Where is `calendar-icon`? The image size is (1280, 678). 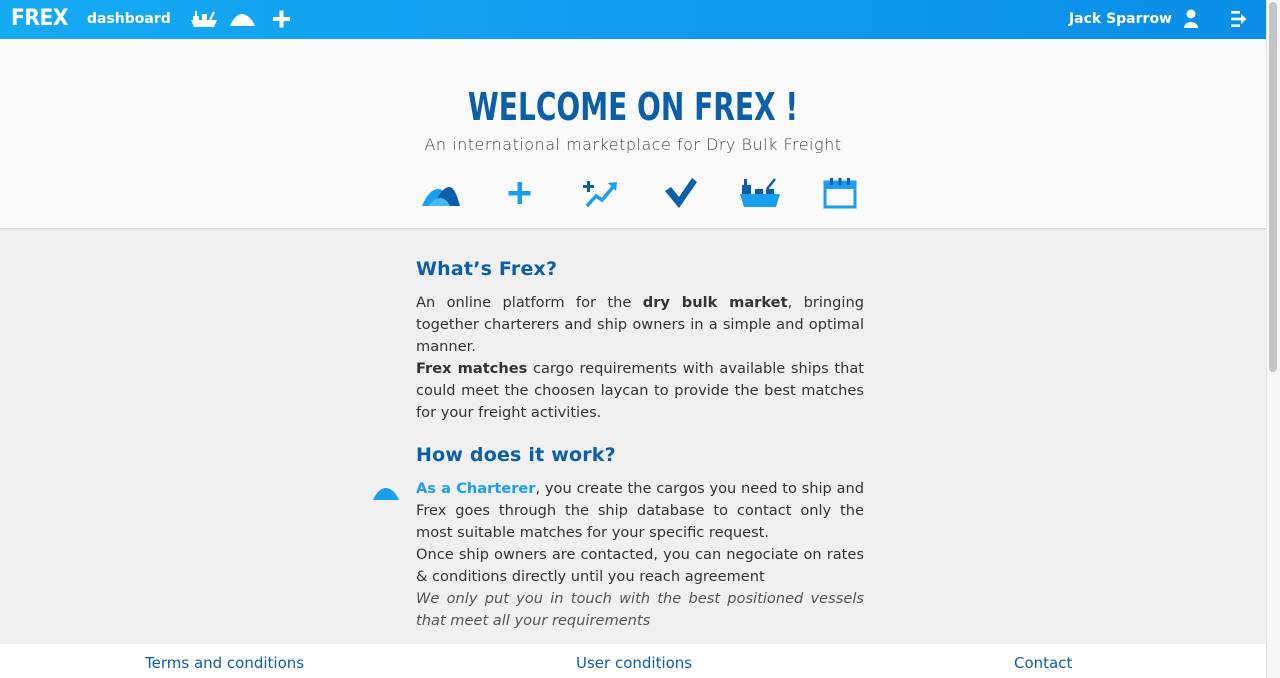 calendar-icon is located at coordinates (840, 193).